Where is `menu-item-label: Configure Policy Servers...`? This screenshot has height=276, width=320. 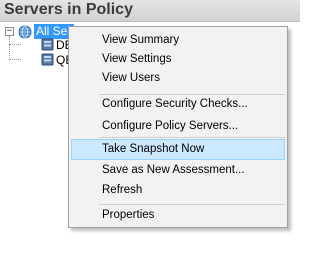
menu-item-label: Configure Policy Servers... is located at coordinates (170, 126).